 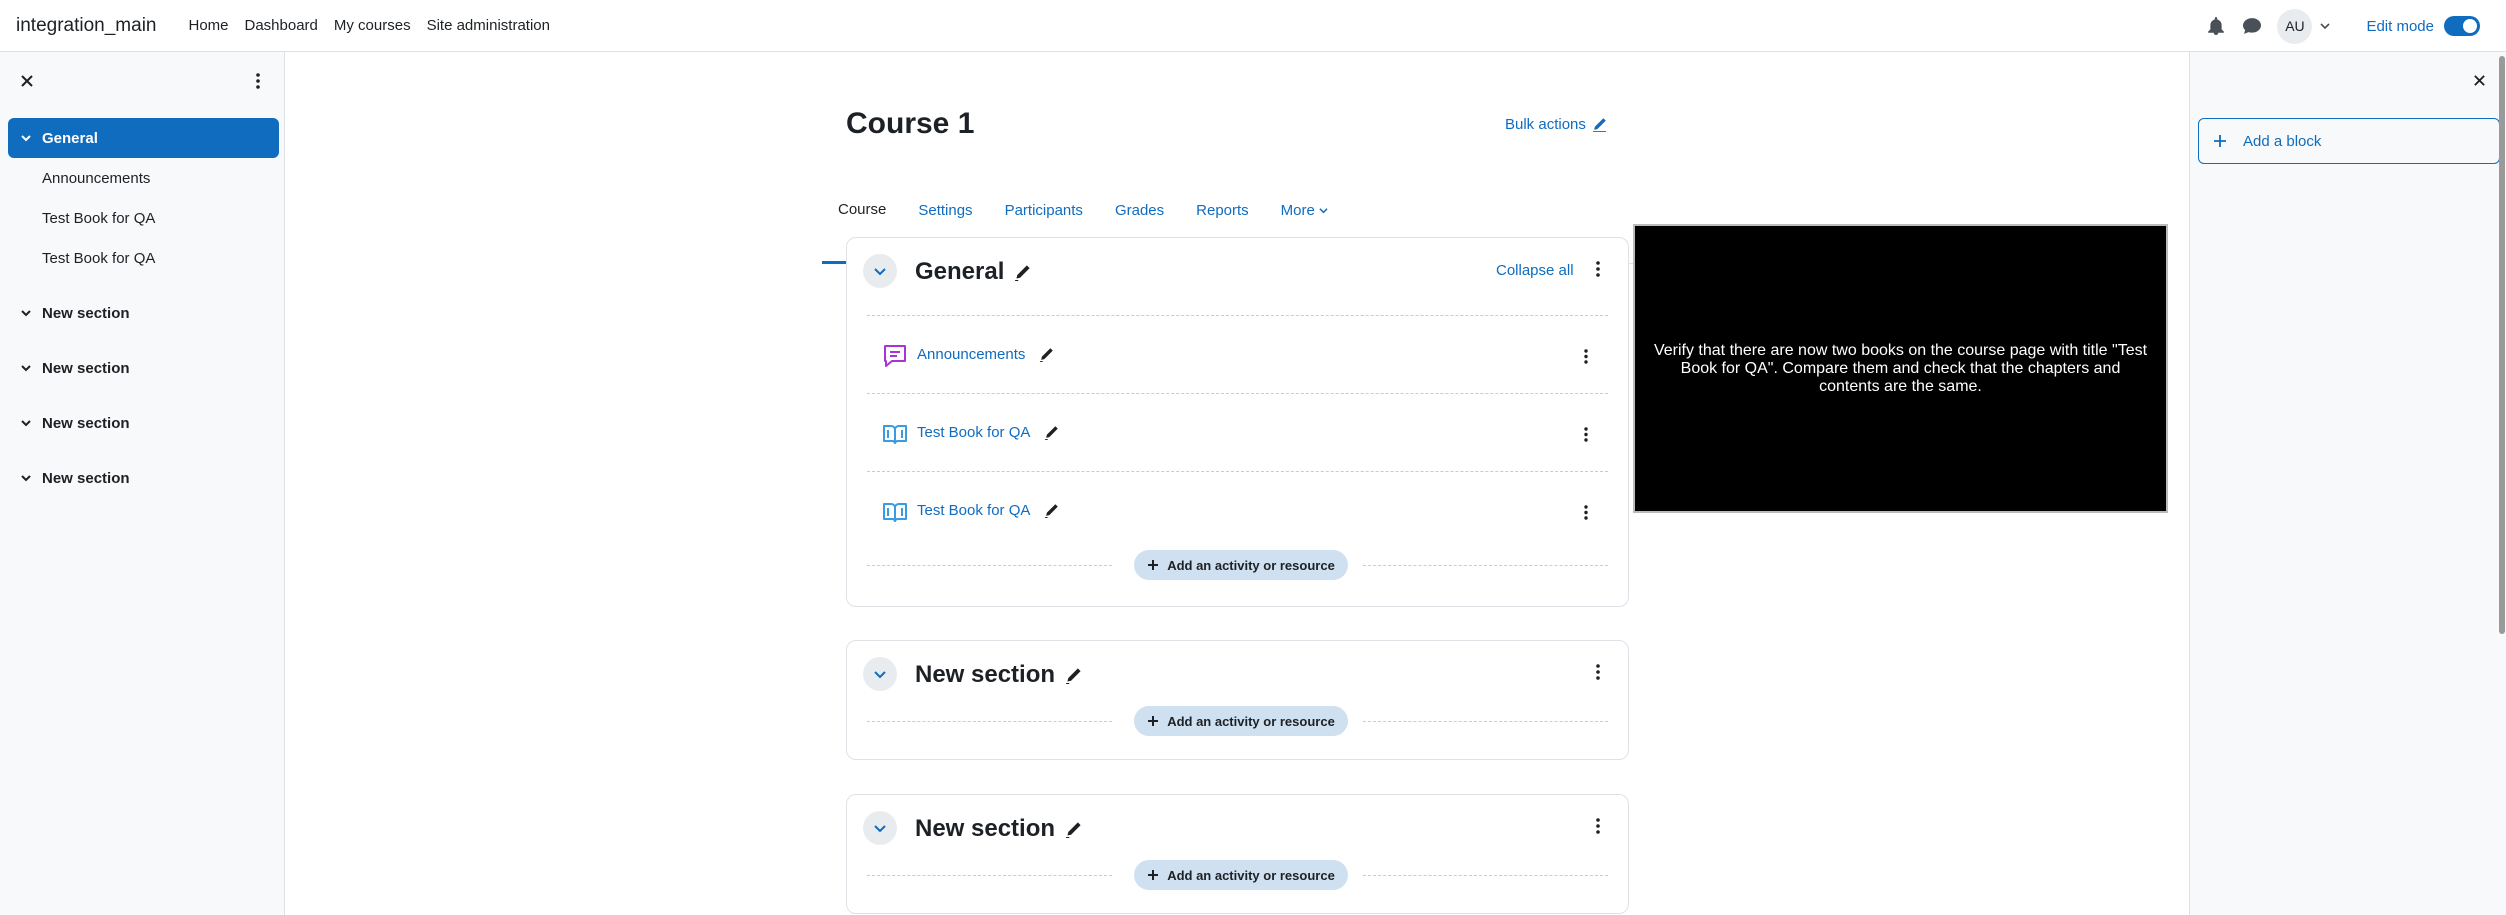 I want to click on activity-link: Announcements, so click(x=985, y=354).